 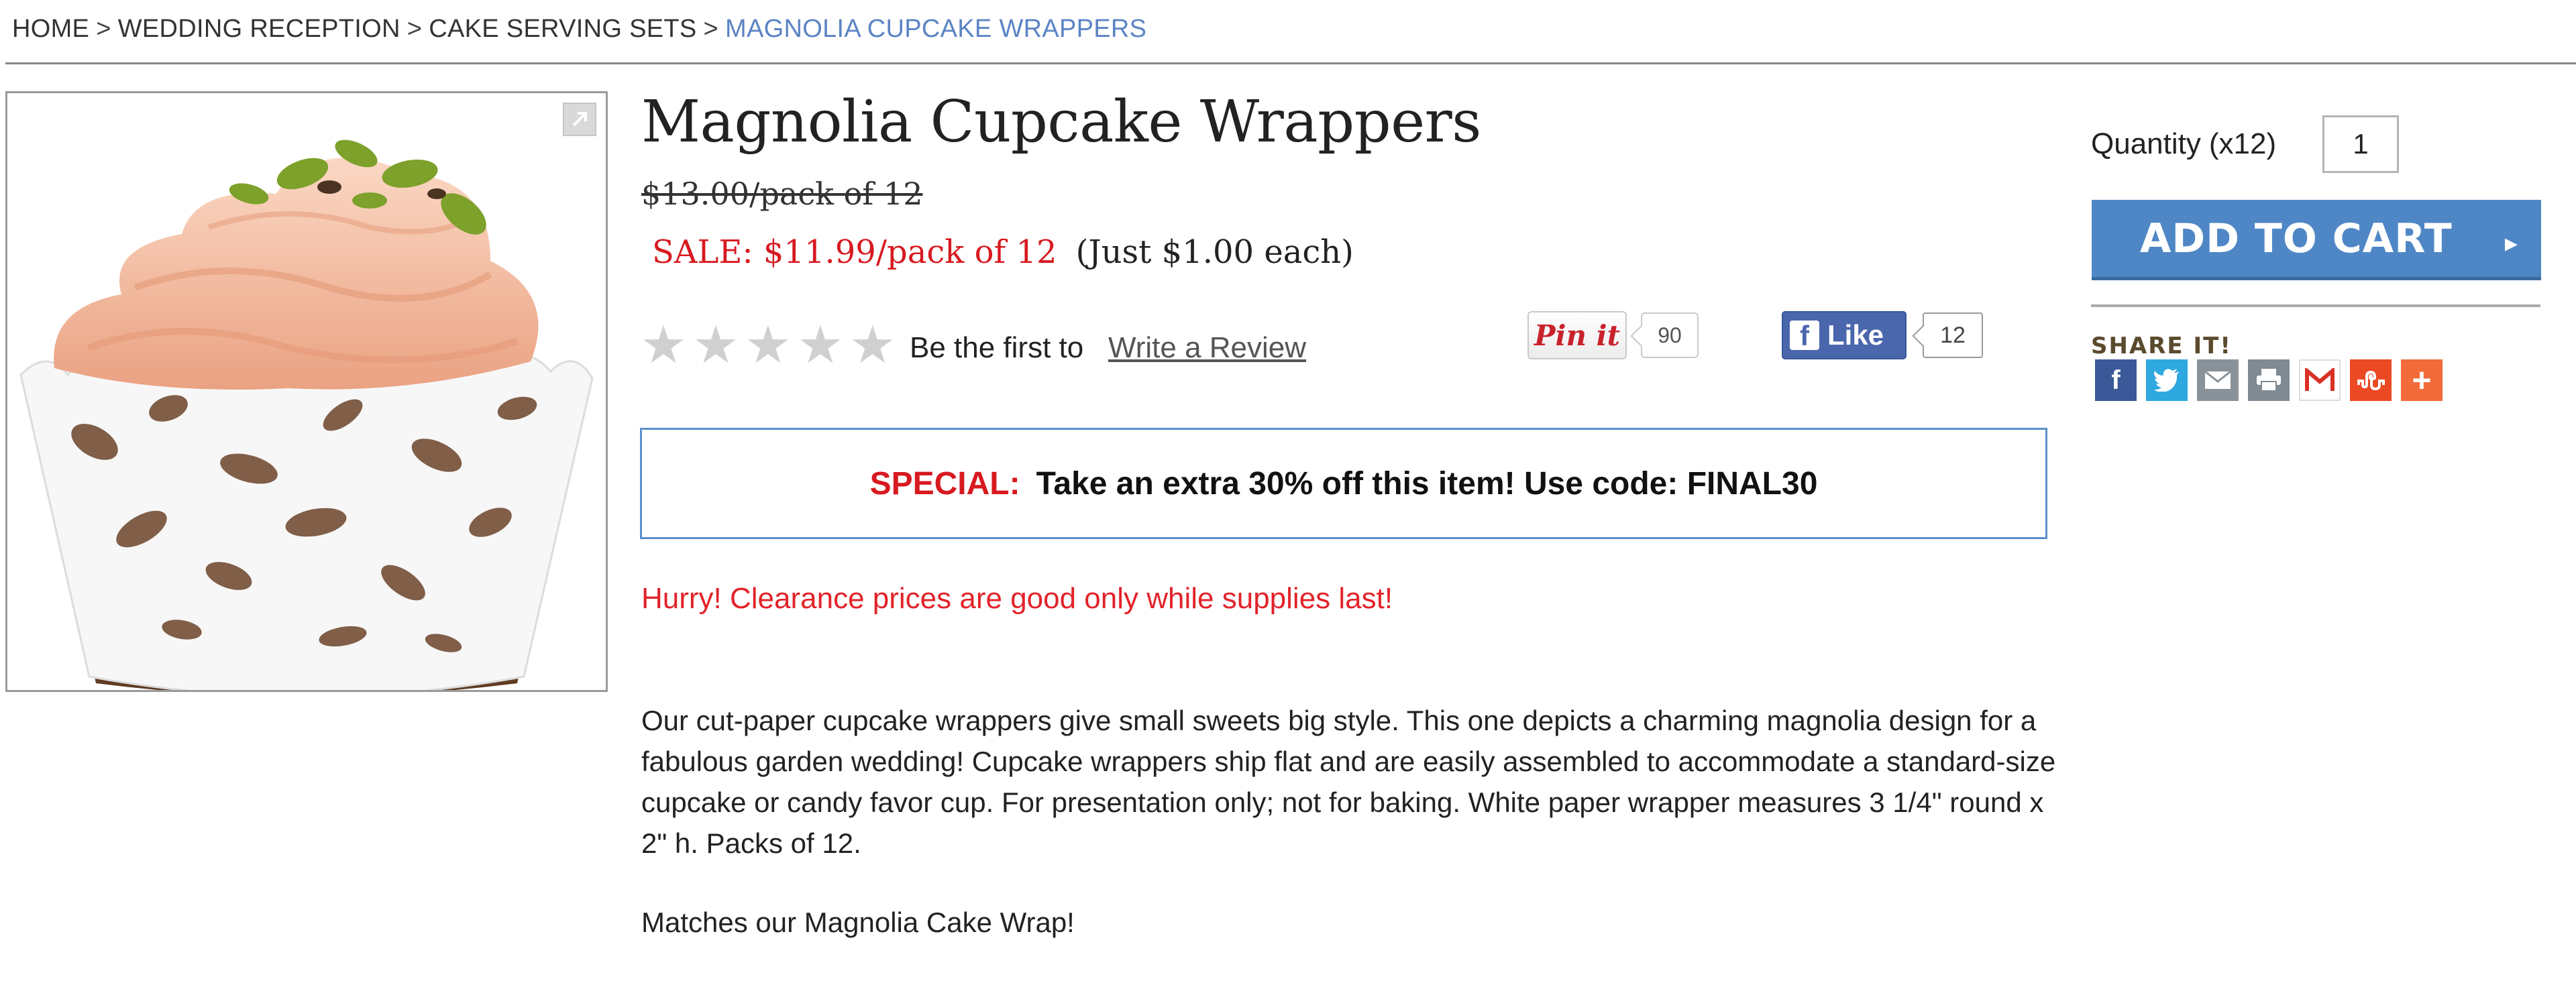 I want to click on pin-count: 90, so click(x=1664, y=335).